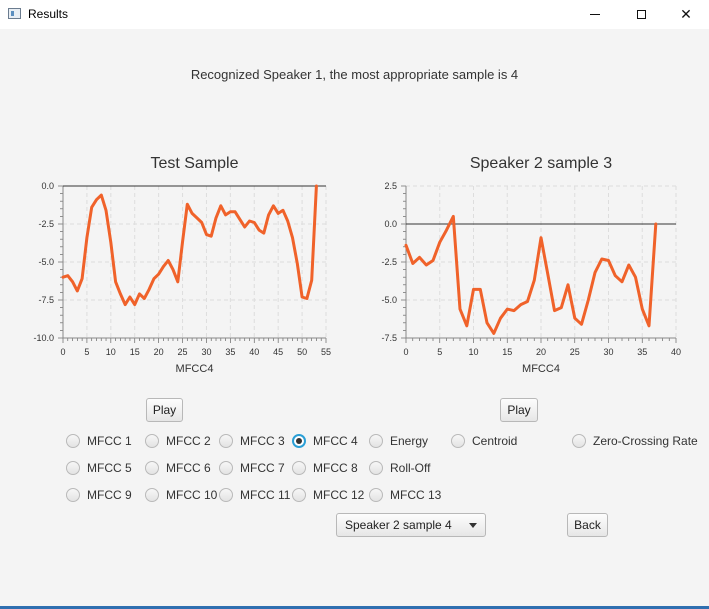 The image size is (709, 609). What do you see at coordinates (519, 410) in the screenshot?
I see `play-speaker-sample-button: Play` at bounding box center [519, 410].